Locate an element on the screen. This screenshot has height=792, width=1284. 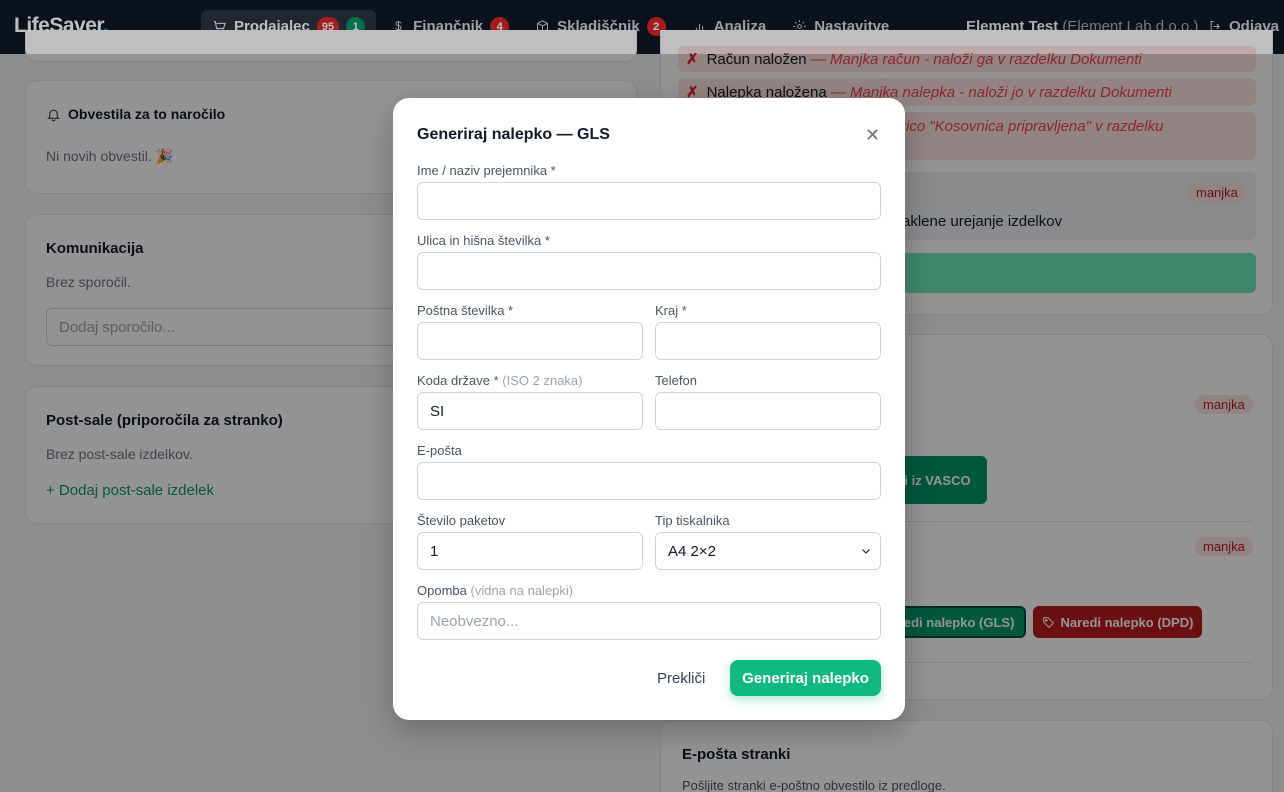
cancel-button: Prekliči is located at coordinates (681, 678).